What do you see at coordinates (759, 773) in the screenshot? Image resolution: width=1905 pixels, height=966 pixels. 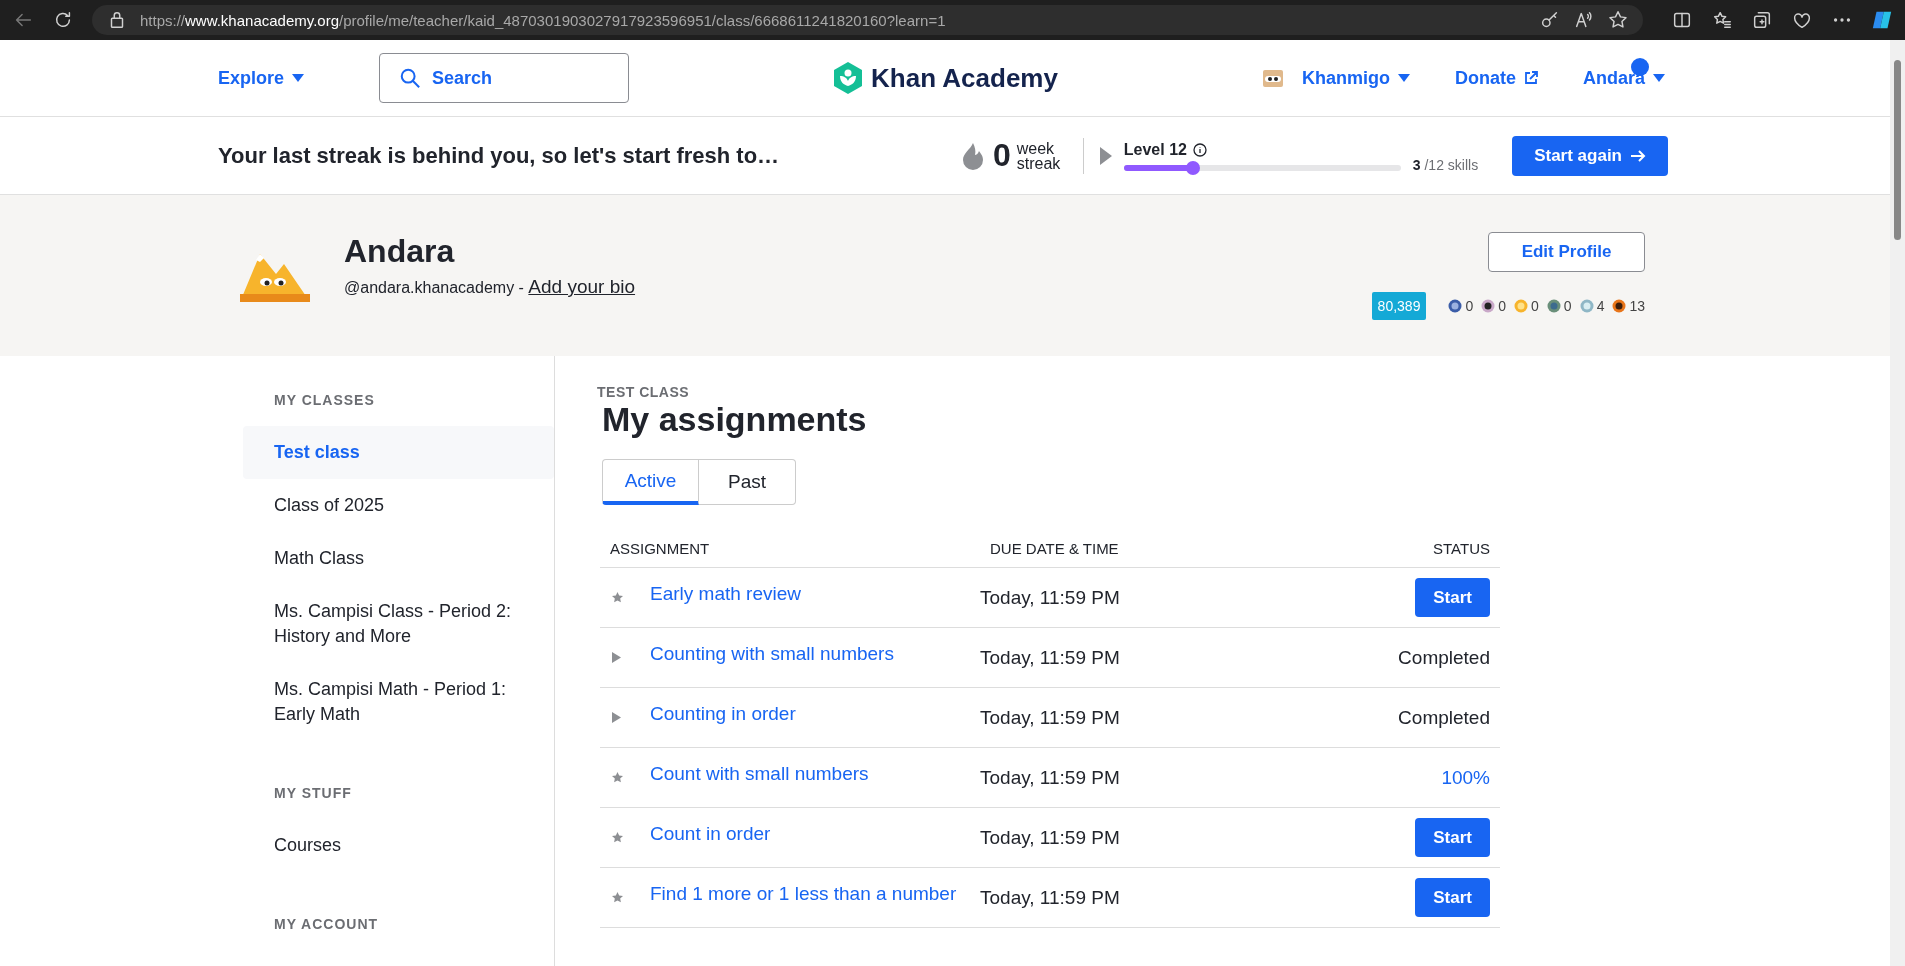 I see `assignment-link: Count with small numbers` at bounding box center [759, 773].